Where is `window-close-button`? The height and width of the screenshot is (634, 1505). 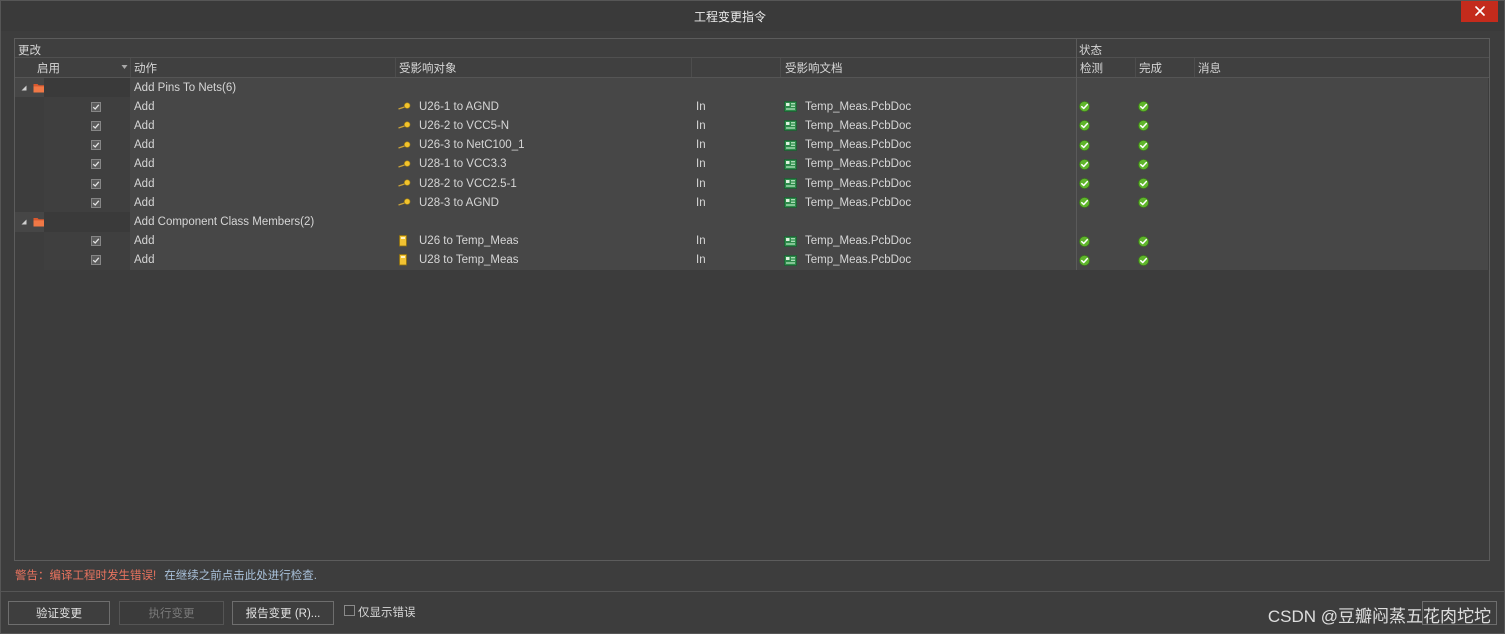
window-close-button is located at coordinates (1479, 11).